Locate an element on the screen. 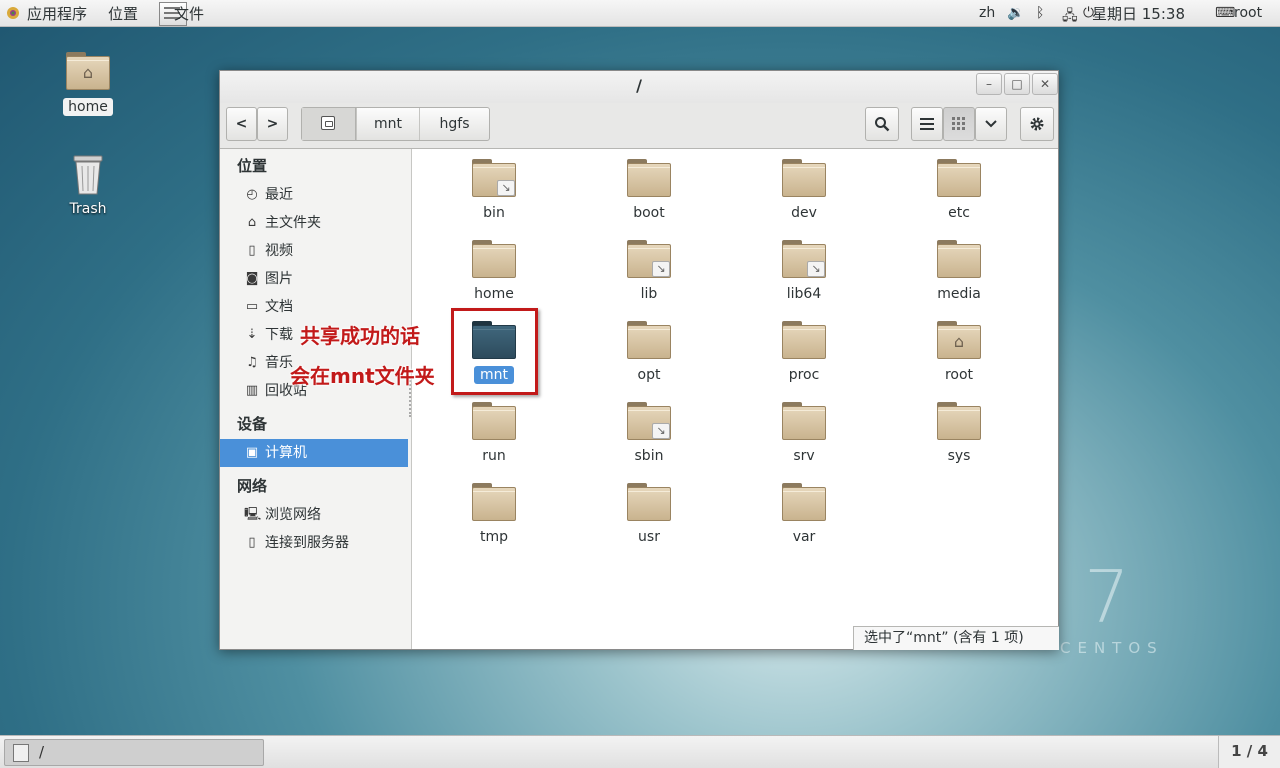 This screenshot has height=768, width=1280. applications-menu: 应用程序 is located at coordinates (57, 13).